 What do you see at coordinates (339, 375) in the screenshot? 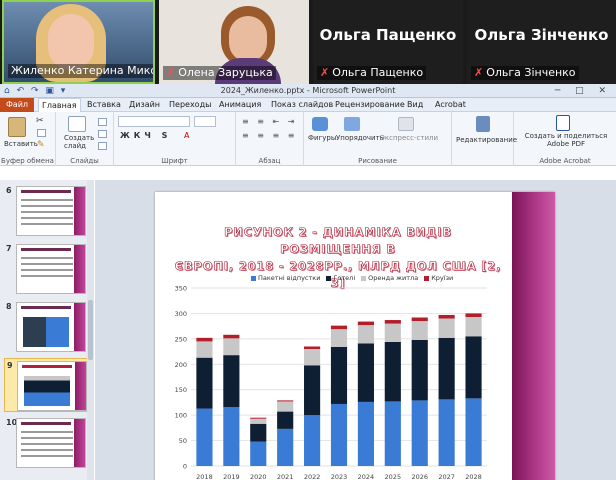
I see `bar-segment-2023-s1` at bounding box center [339, 375].